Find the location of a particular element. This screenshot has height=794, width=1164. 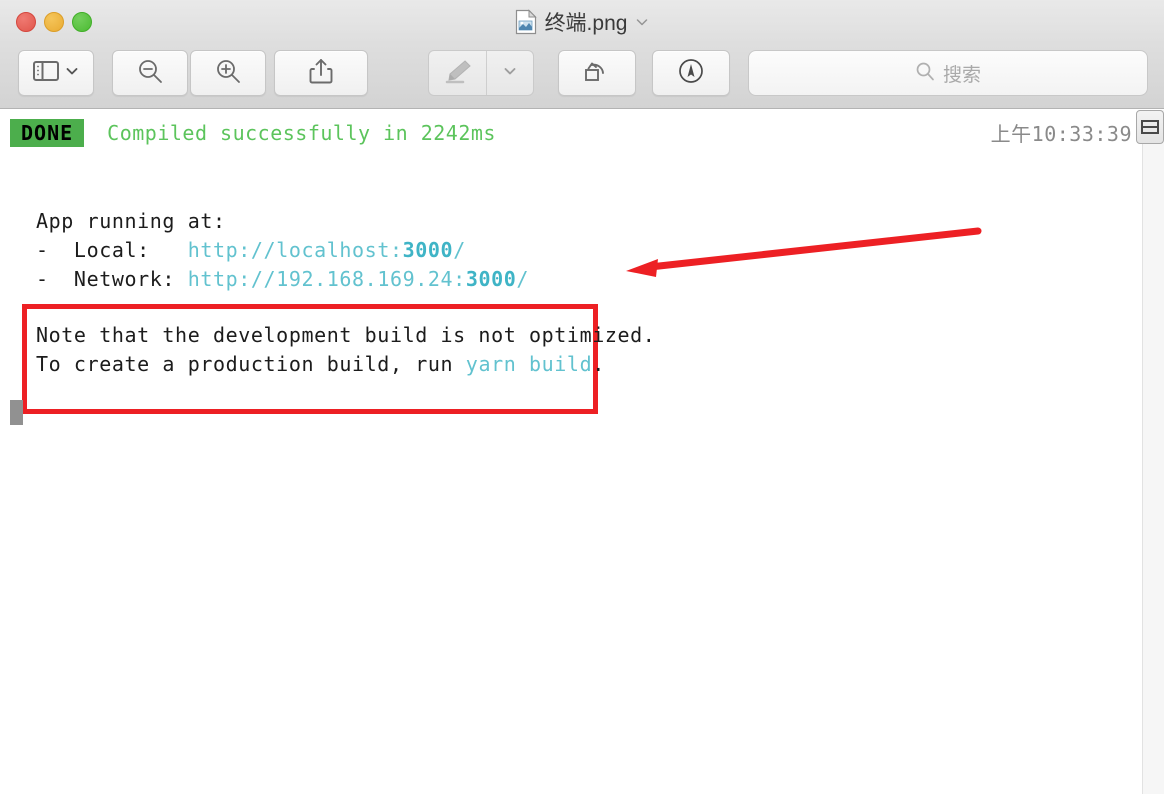

zoom-out-icon is located at coordinates (150, 73).